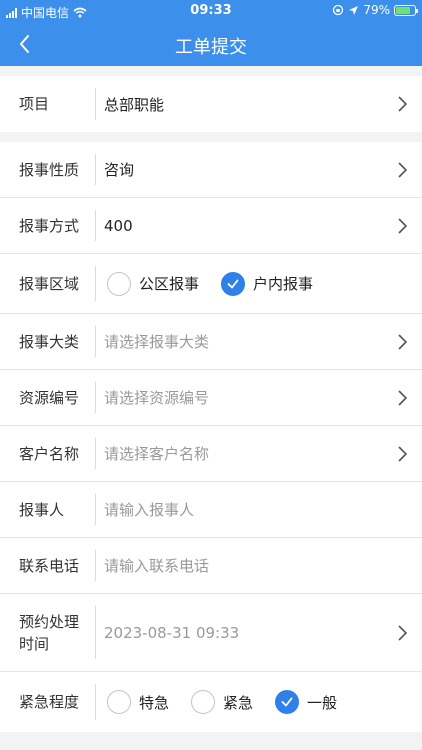 The width and height of the screenshot is (422, 750). Describe the element at coordinates (306, 702) in the screenshot. I see `urgency-radio-normal: 一般` at that location.